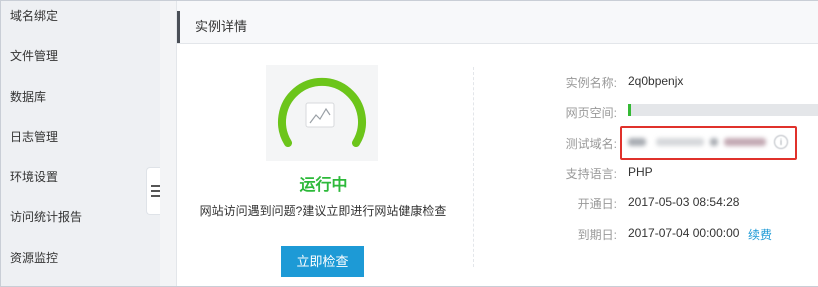 This screenshot has width=818, height=287. Describe the element at coordinates (597, 204) in the screenshot. I see `open-date-label: 开通日:` at that location.